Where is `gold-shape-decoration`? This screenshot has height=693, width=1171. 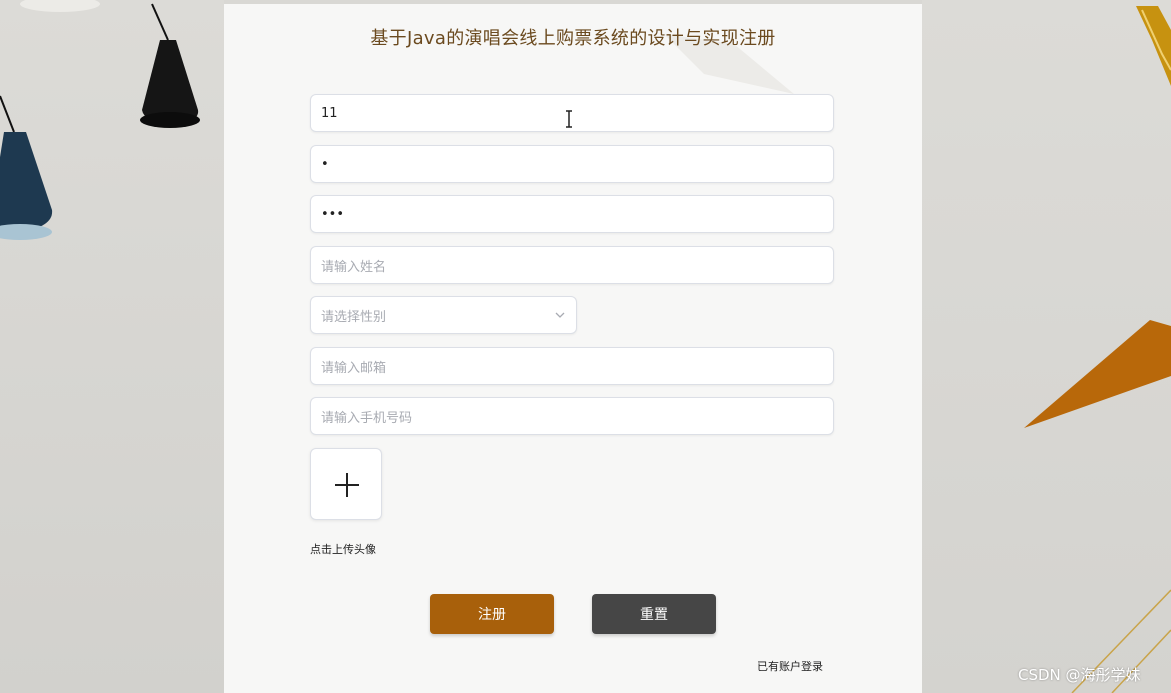 gold-shape-decoration is located at coordinates (1097, 349).